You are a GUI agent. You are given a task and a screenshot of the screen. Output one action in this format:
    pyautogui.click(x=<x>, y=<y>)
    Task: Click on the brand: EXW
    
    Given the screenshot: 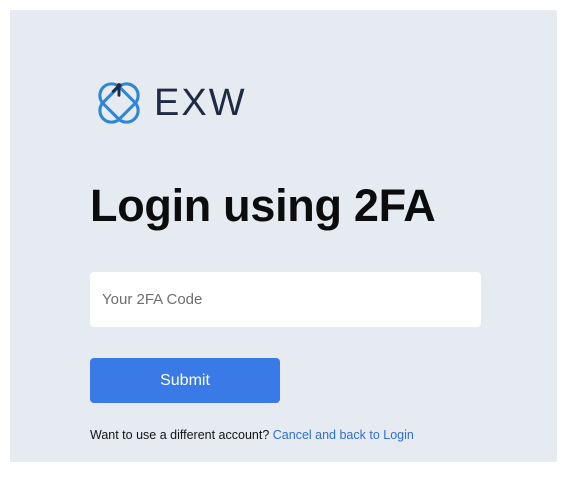 What is the action you would take?
    pyautogui.click(x=168, y=103)
    